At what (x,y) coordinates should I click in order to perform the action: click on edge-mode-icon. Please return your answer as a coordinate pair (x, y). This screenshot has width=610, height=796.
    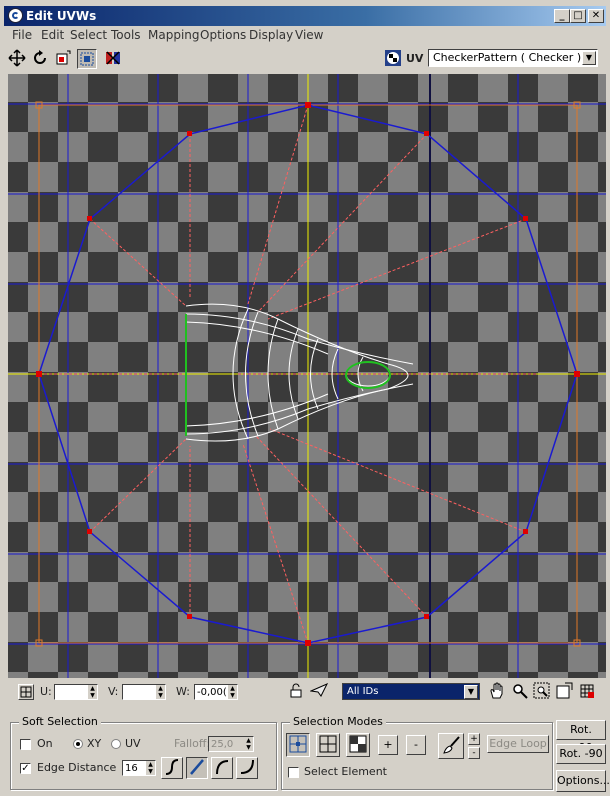
    Looking at the image, I should click on (328, 744).